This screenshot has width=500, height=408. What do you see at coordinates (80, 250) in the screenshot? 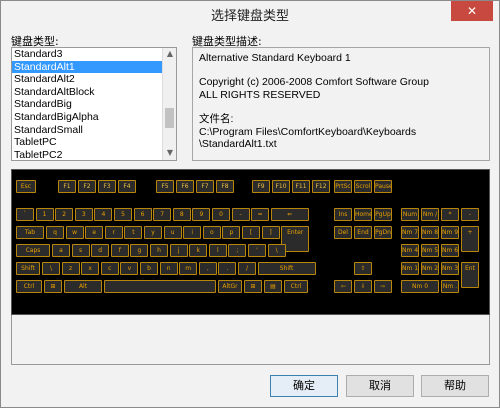
I see `key-row3-2: s` at bounding box center [80, 250].